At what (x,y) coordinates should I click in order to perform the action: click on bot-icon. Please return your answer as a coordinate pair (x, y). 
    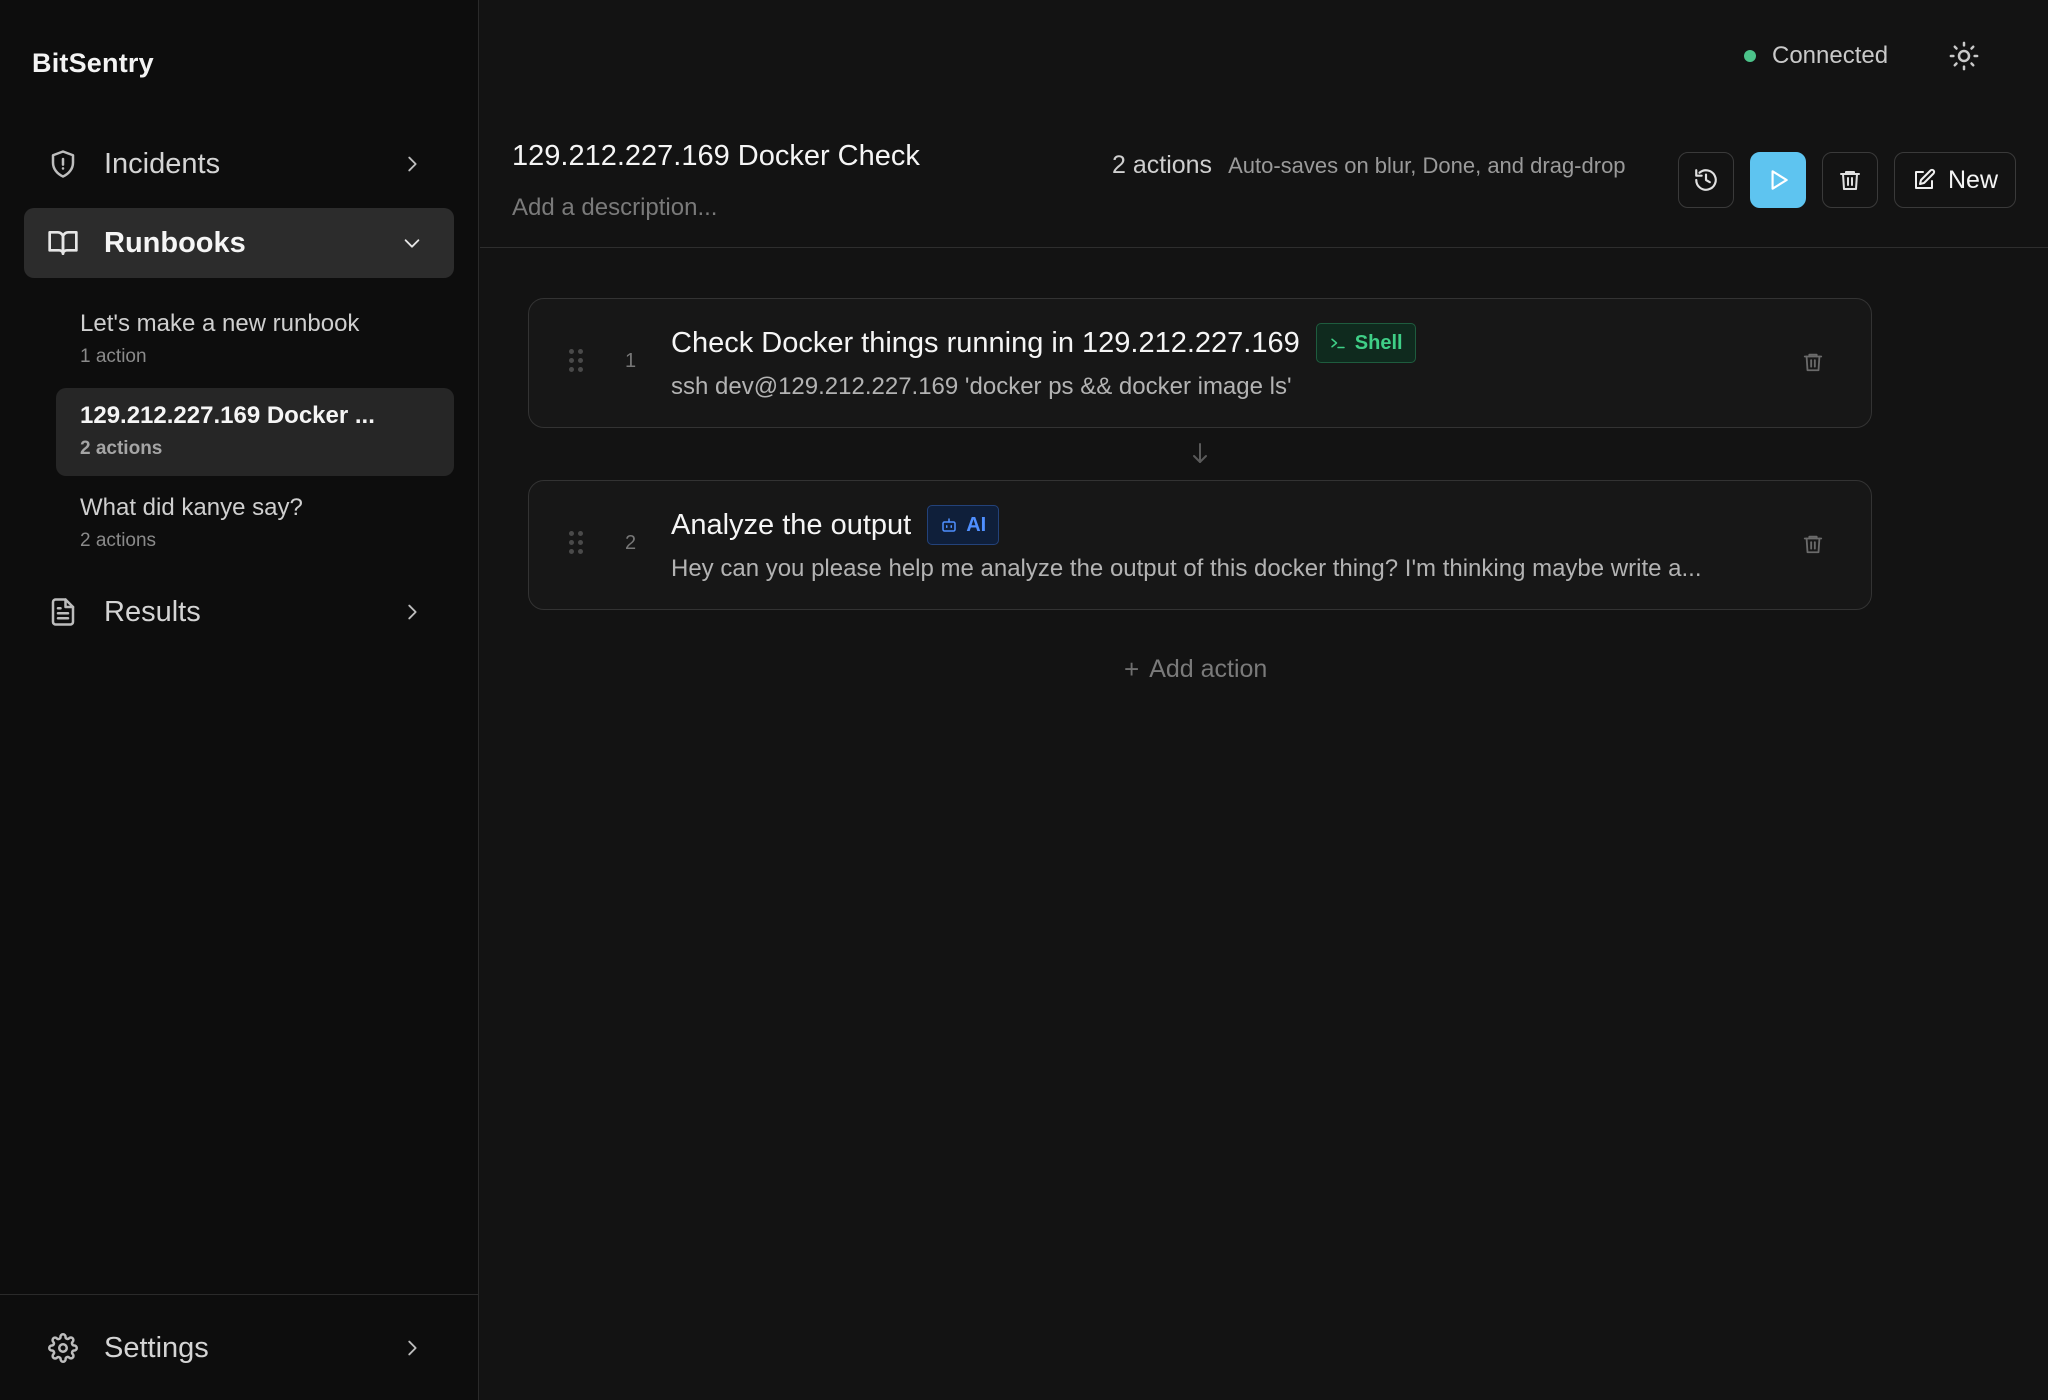
    Looking at the image, I should click on (949, 525).